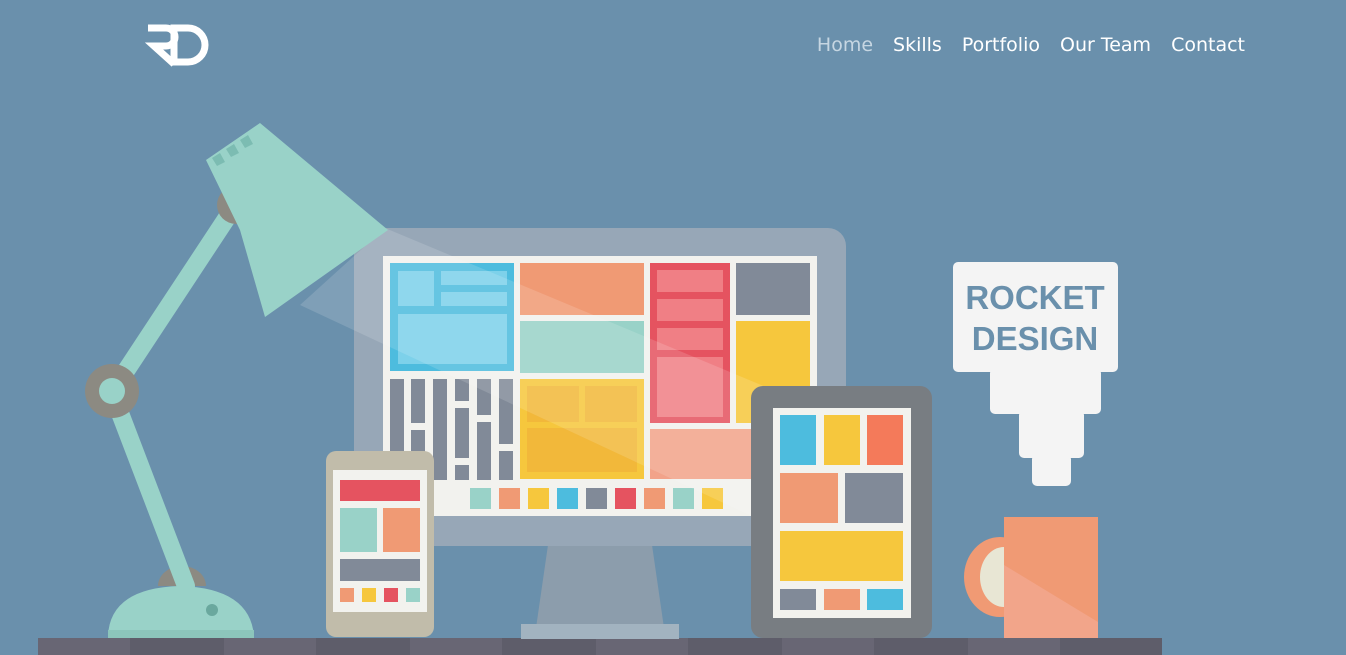 The height and width of the screenshot is (655, 1346). I want to click on sign-line-1: ROCKET, so click(1034, 297).